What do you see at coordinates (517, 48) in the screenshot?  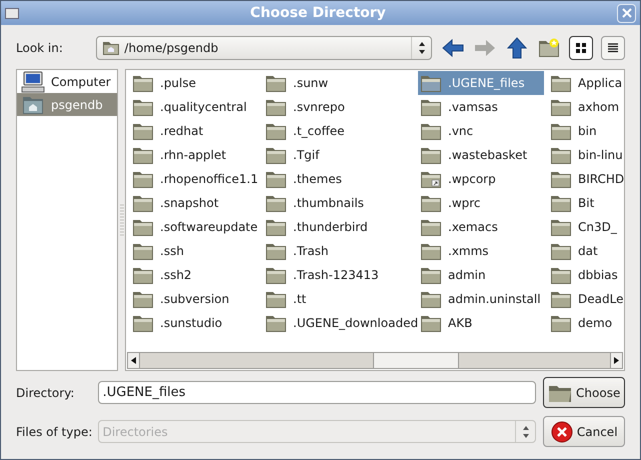 I see `up-arrow-icon` at bounding box center [517, 48].